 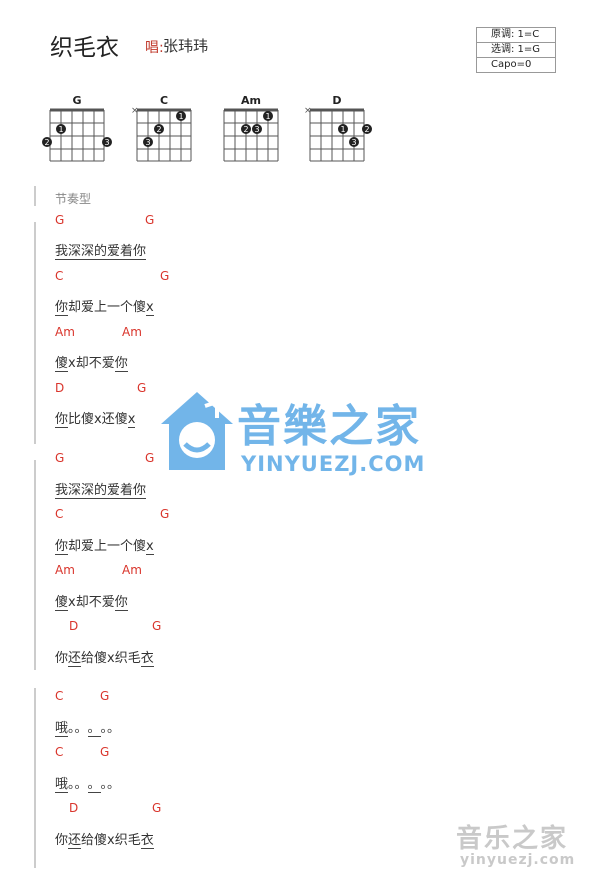 I want to click on house-music-icon, so click(x=197, y=431).